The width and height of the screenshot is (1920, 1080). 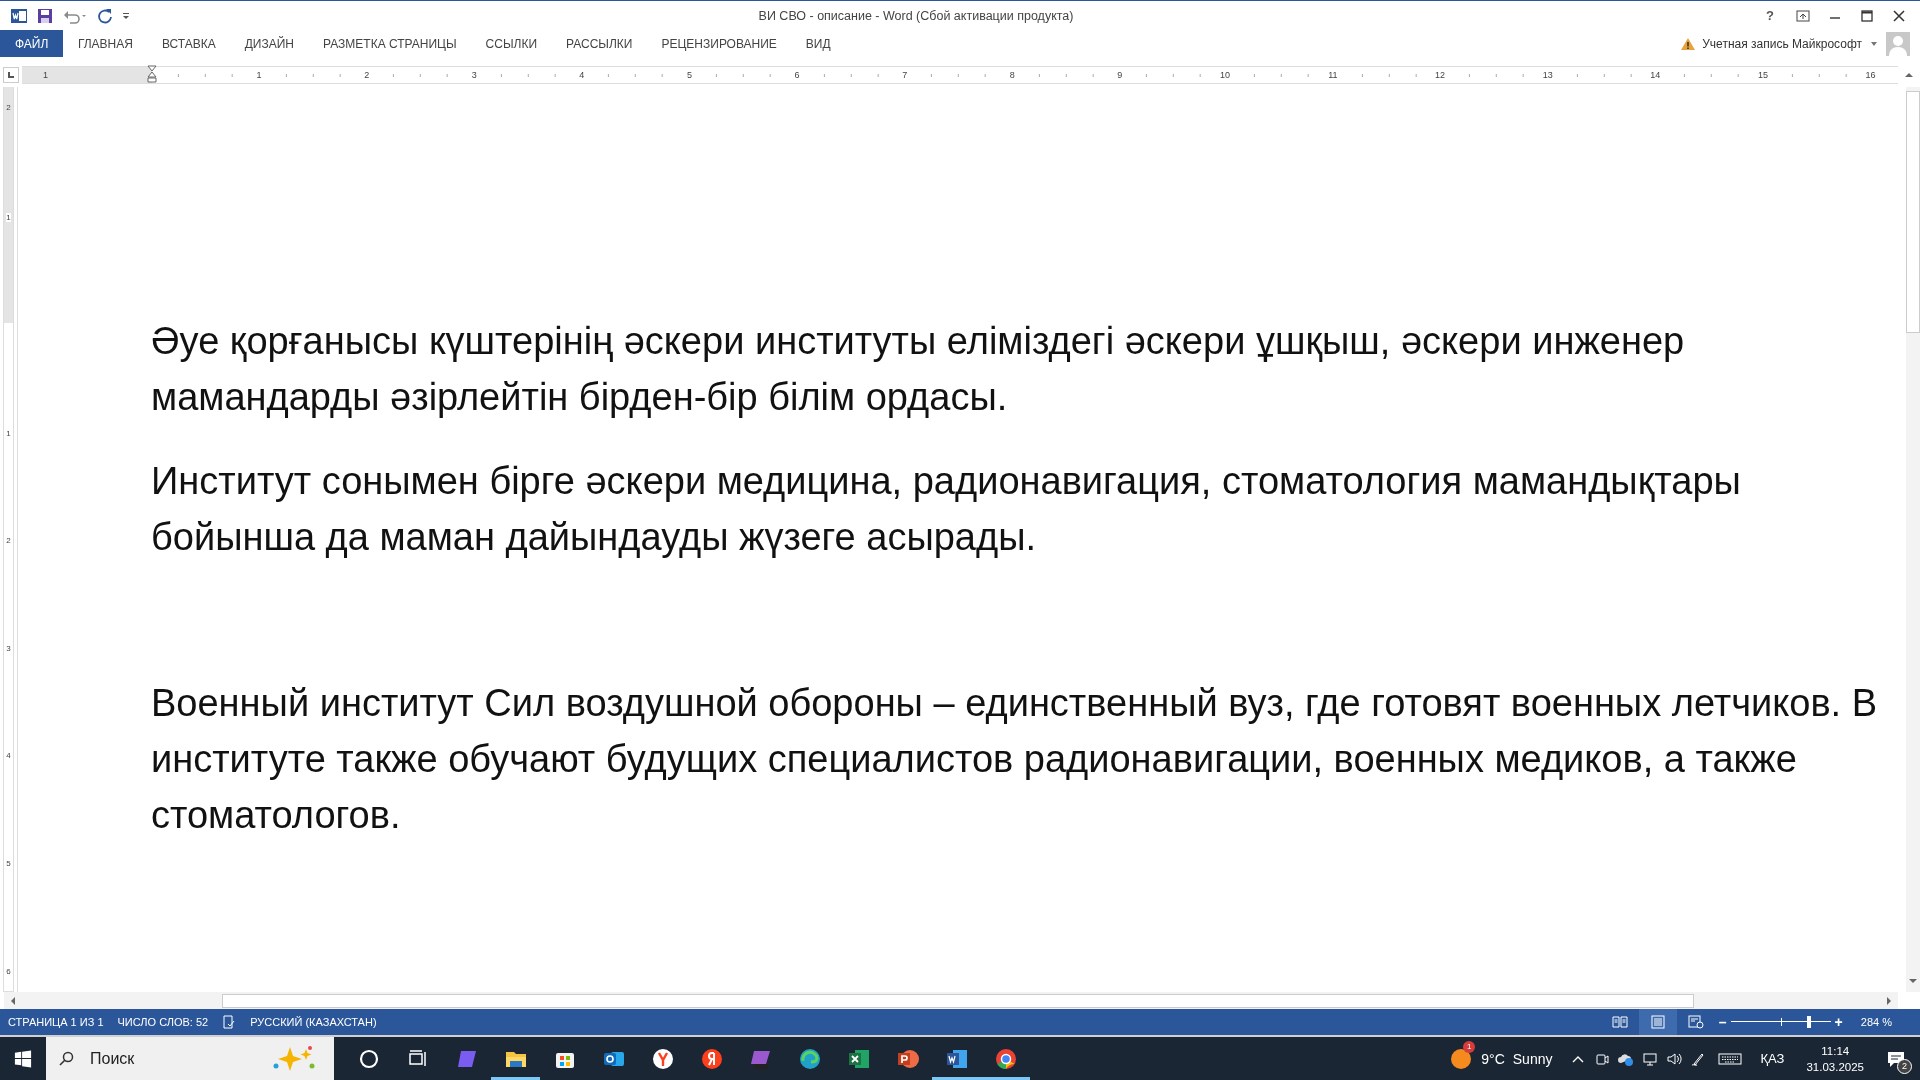 What do you see at coordinates (1835, 1050) in the screenshot?
I see `clock-time: 11:14` at bounding box center [1835, 1050].